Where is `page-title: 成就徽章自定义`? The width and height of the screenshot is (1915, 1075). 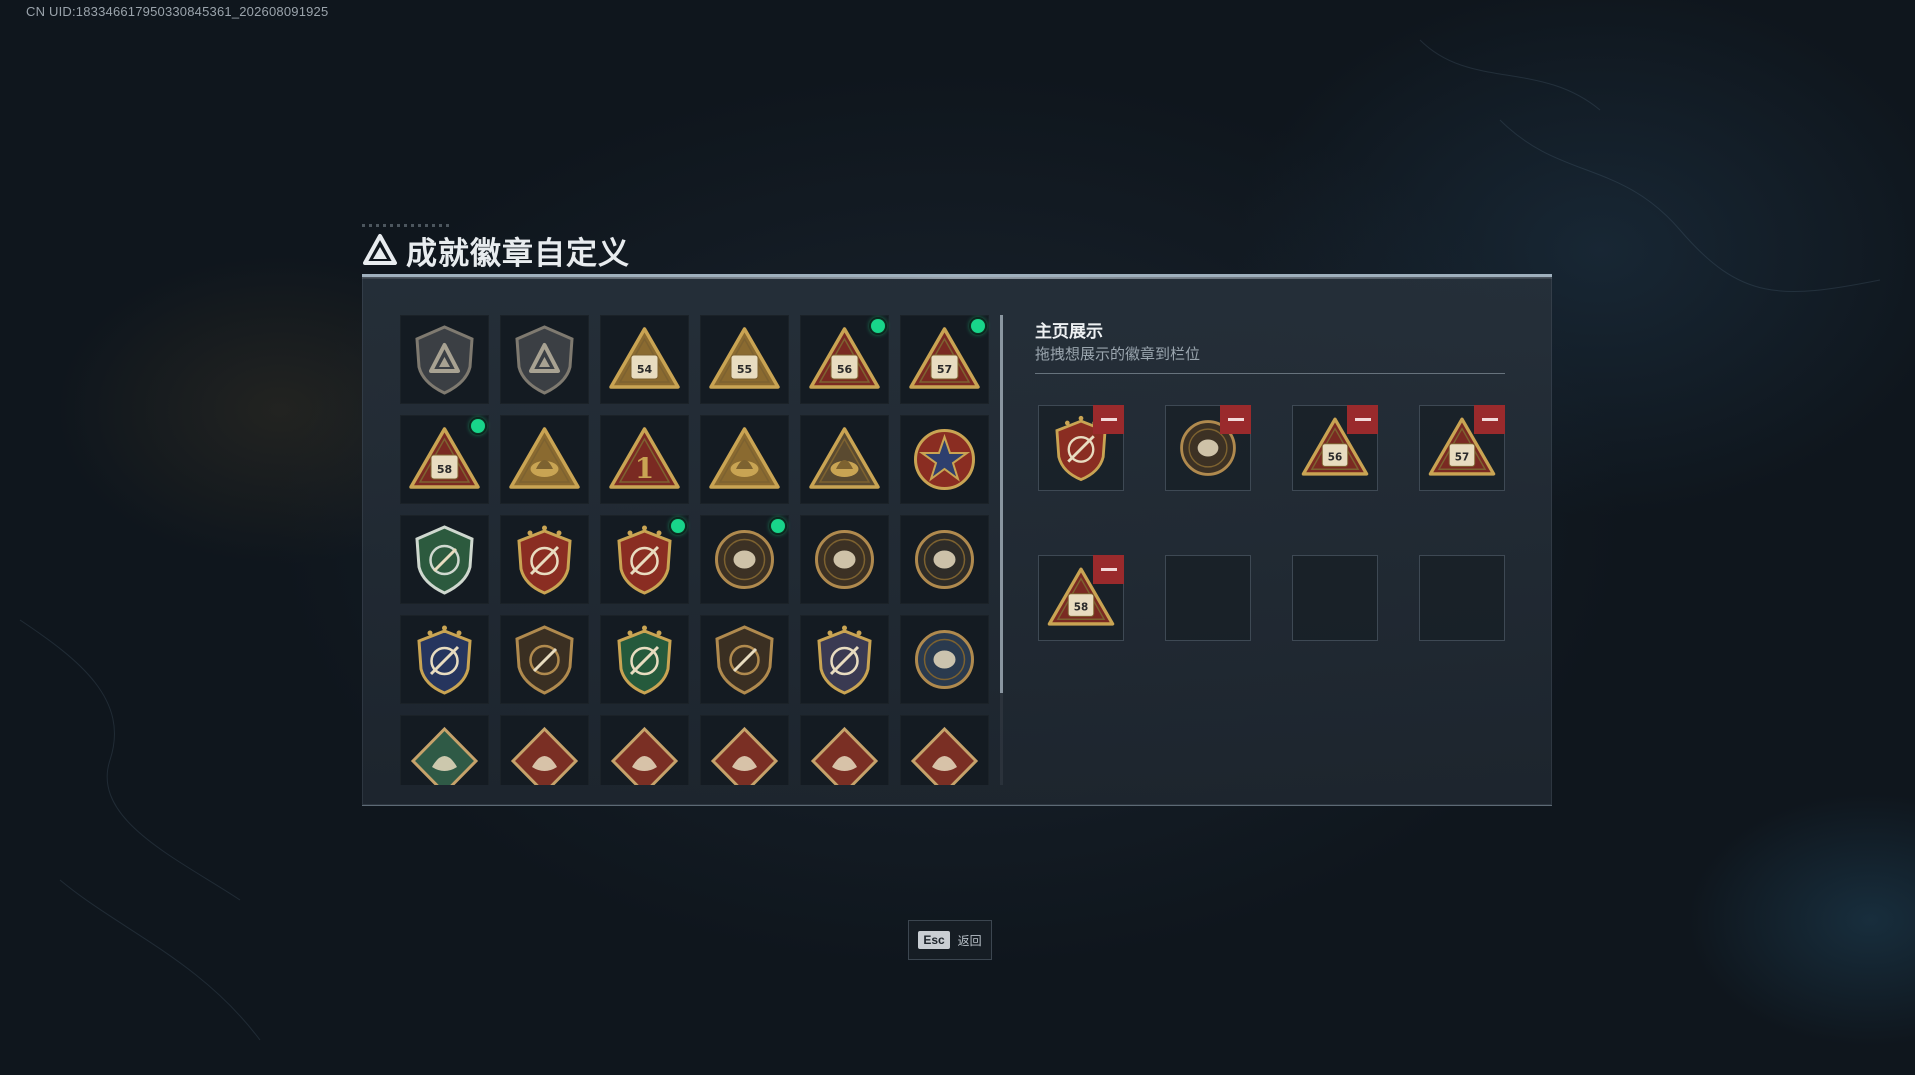 page-title: 成就徽章自定义 is located at coordinates (518, 253).